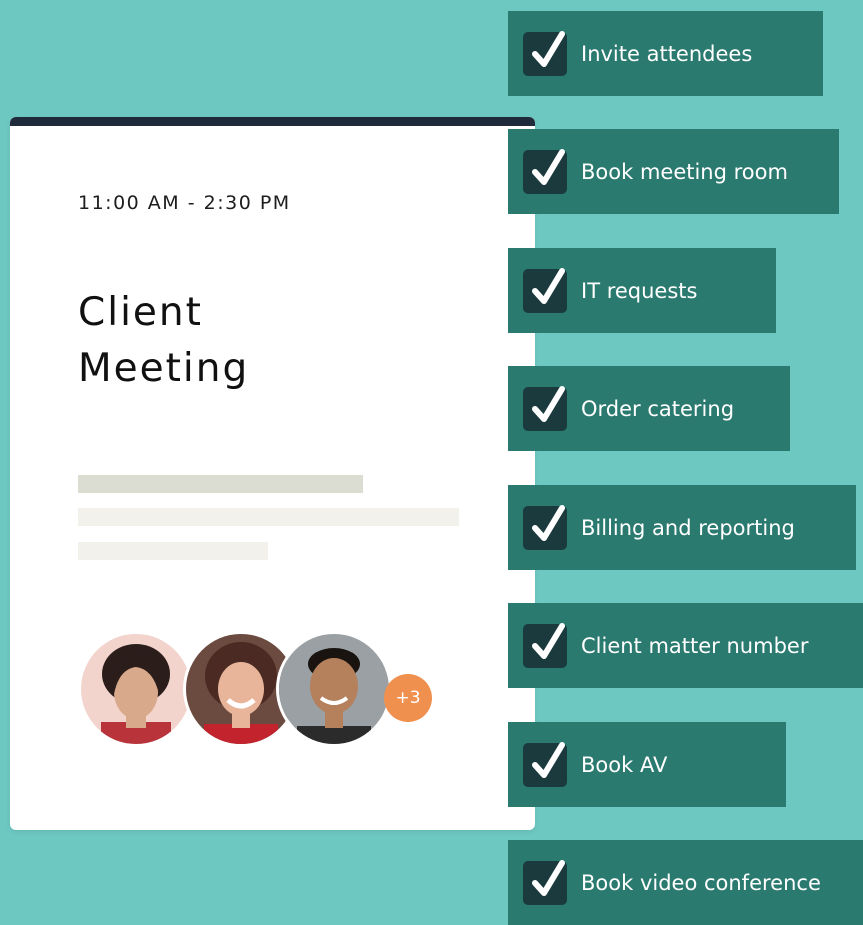 This screenshot has width=863, height=925. Describe the element at coordinates (695, 645) in the screenshot. I see `task-label: Client matter number` at that location.